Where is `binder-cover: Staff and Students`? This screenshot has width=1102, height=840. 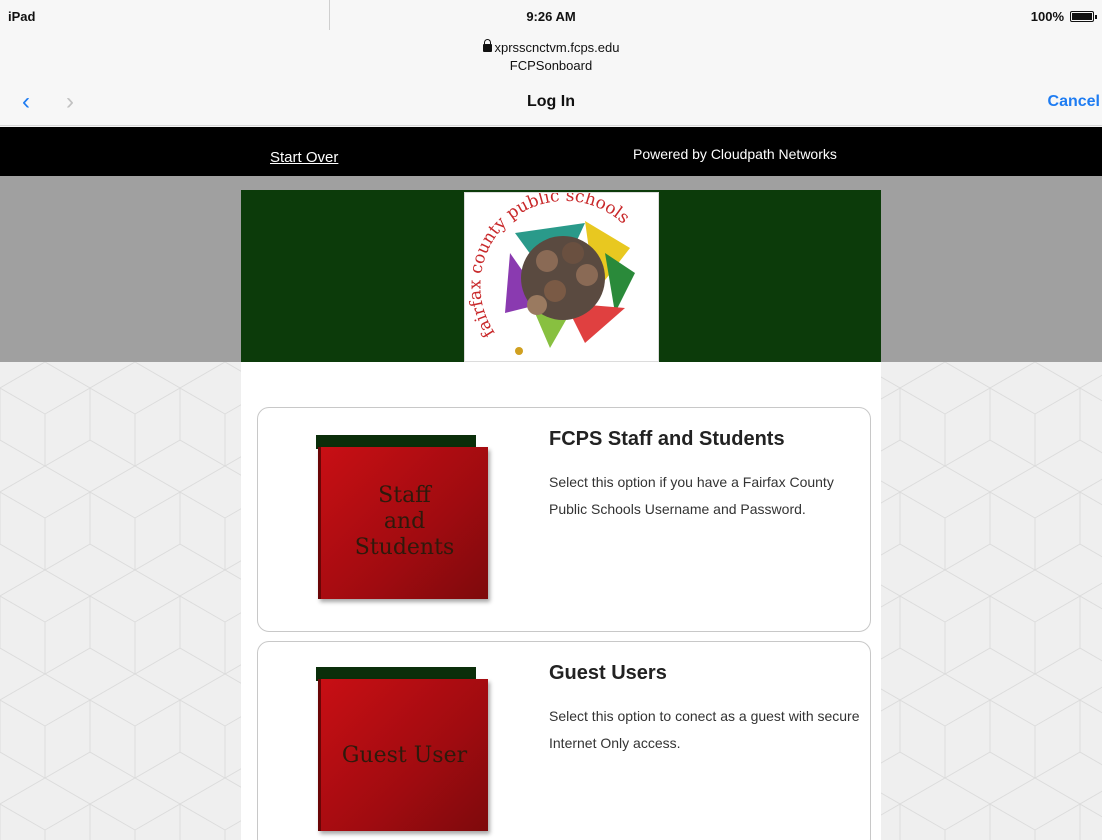 binder-cover: Staff and Students is located at coordinates (403, 523).